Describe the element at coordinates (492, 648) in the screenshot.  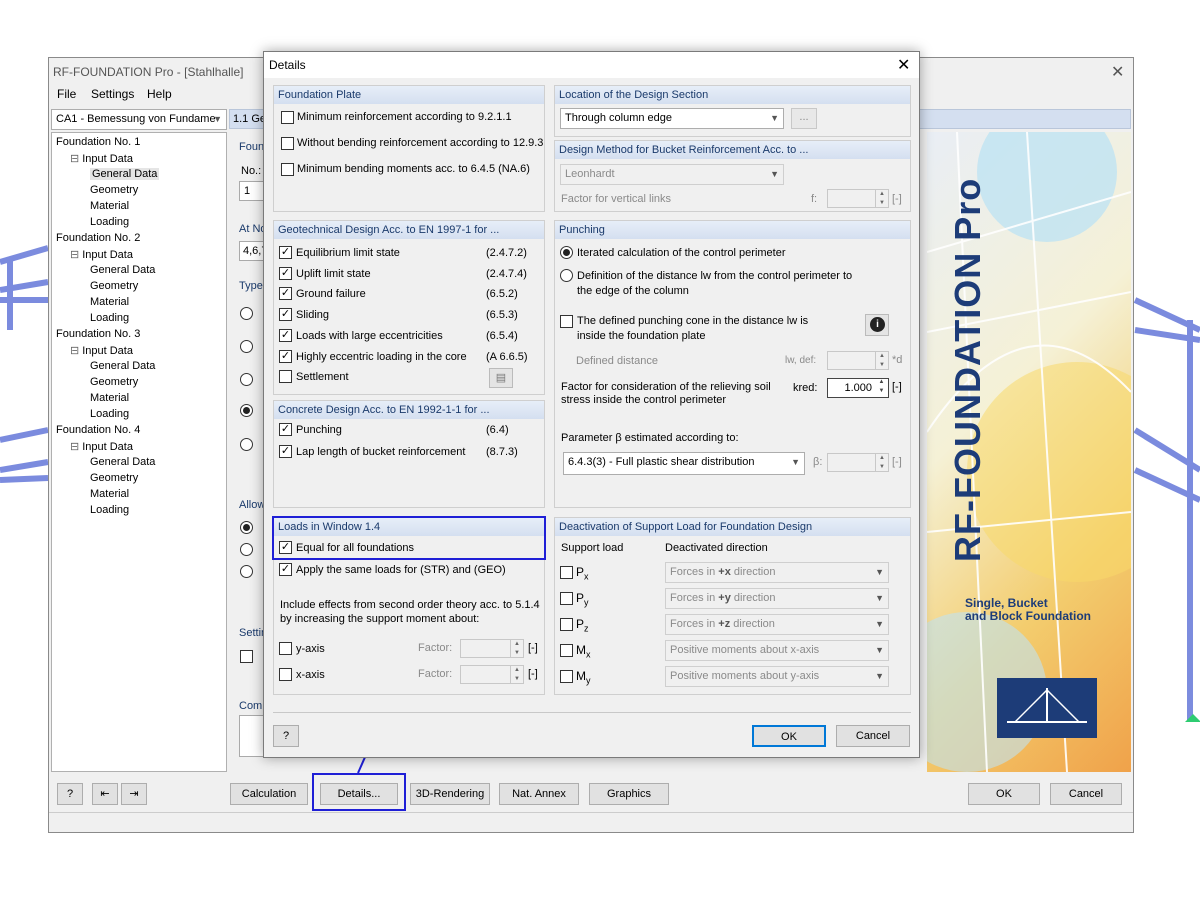
I see `y-factor-input: ▲ ▼` at that location.